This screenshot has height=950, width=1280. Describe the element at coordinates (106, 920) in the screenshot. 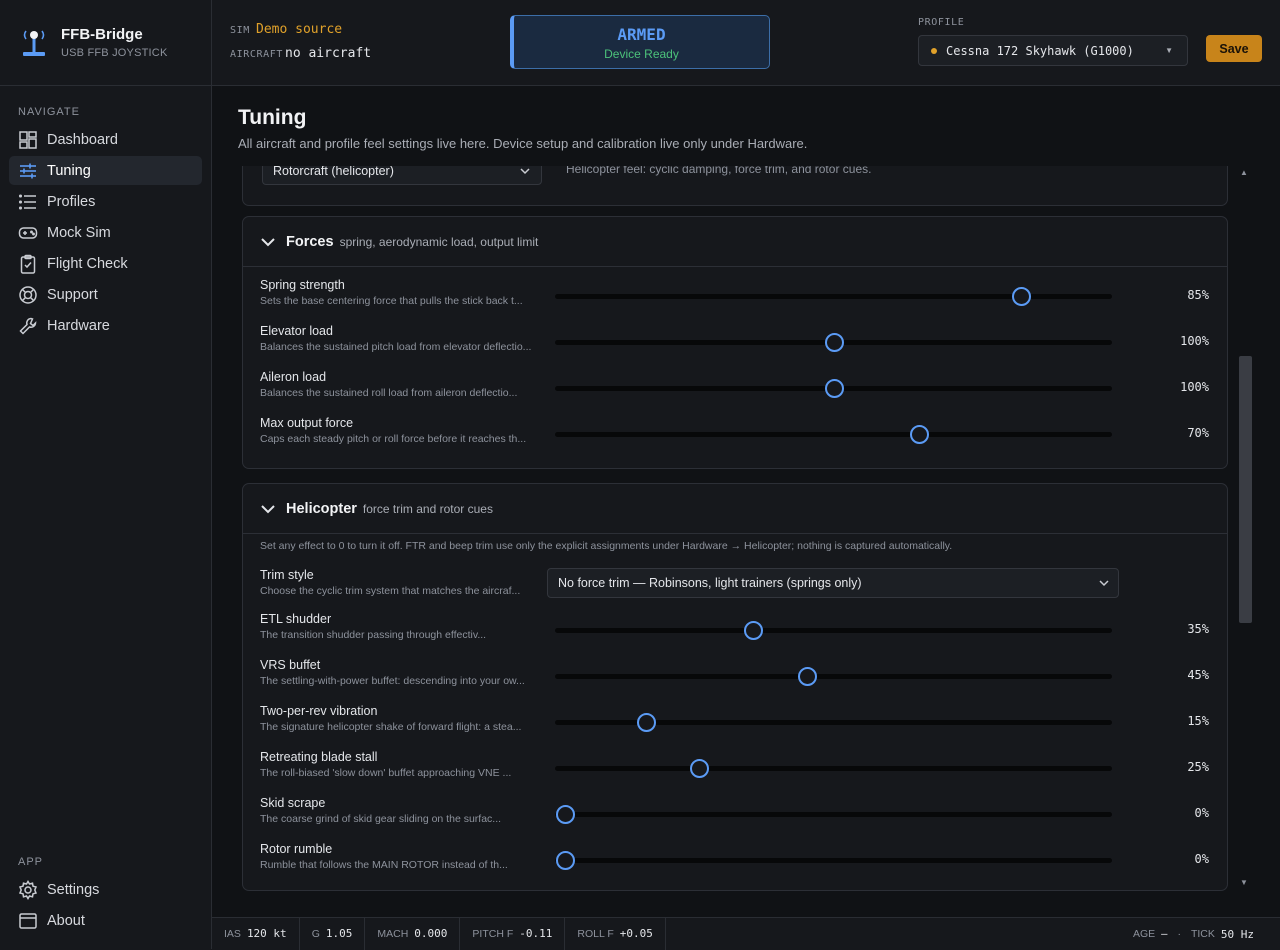

I see `nav-item-about: About` at that location.